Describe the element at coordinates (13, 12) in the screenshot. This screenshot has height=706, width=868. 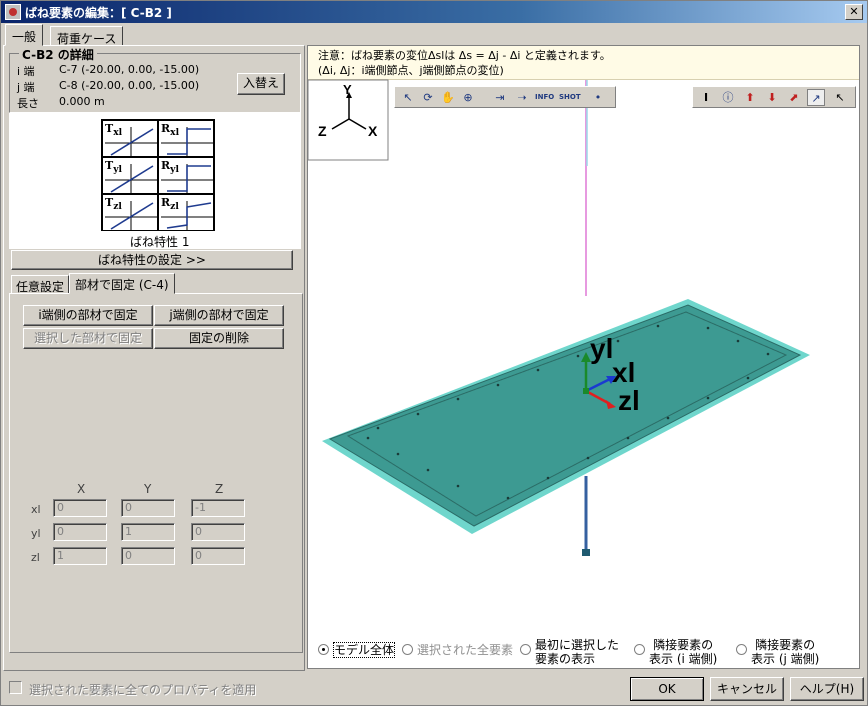
I see `app-icon` at that location.